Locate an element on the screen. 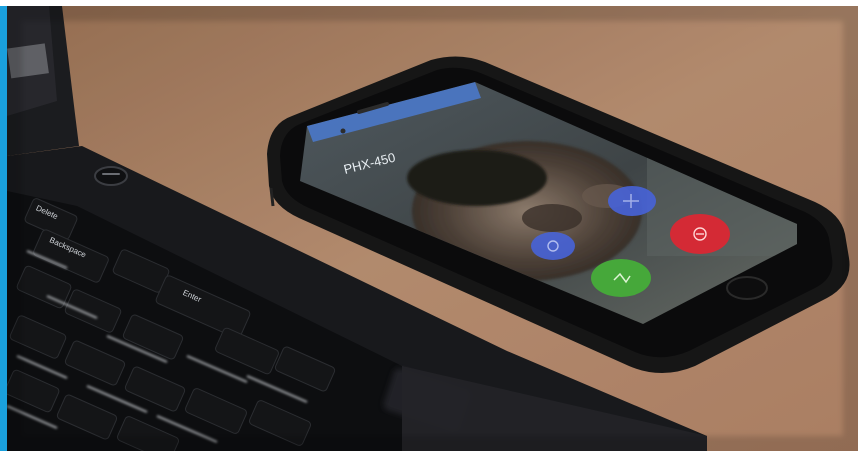 This screenshot has width=858, height=451. decline-call-button is located at coordinates (700, 234).